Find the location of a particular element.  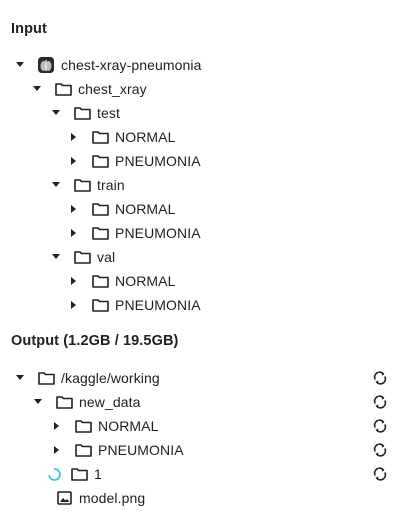

tree-item-model-png: model.png is located at coordinates (201, 498).